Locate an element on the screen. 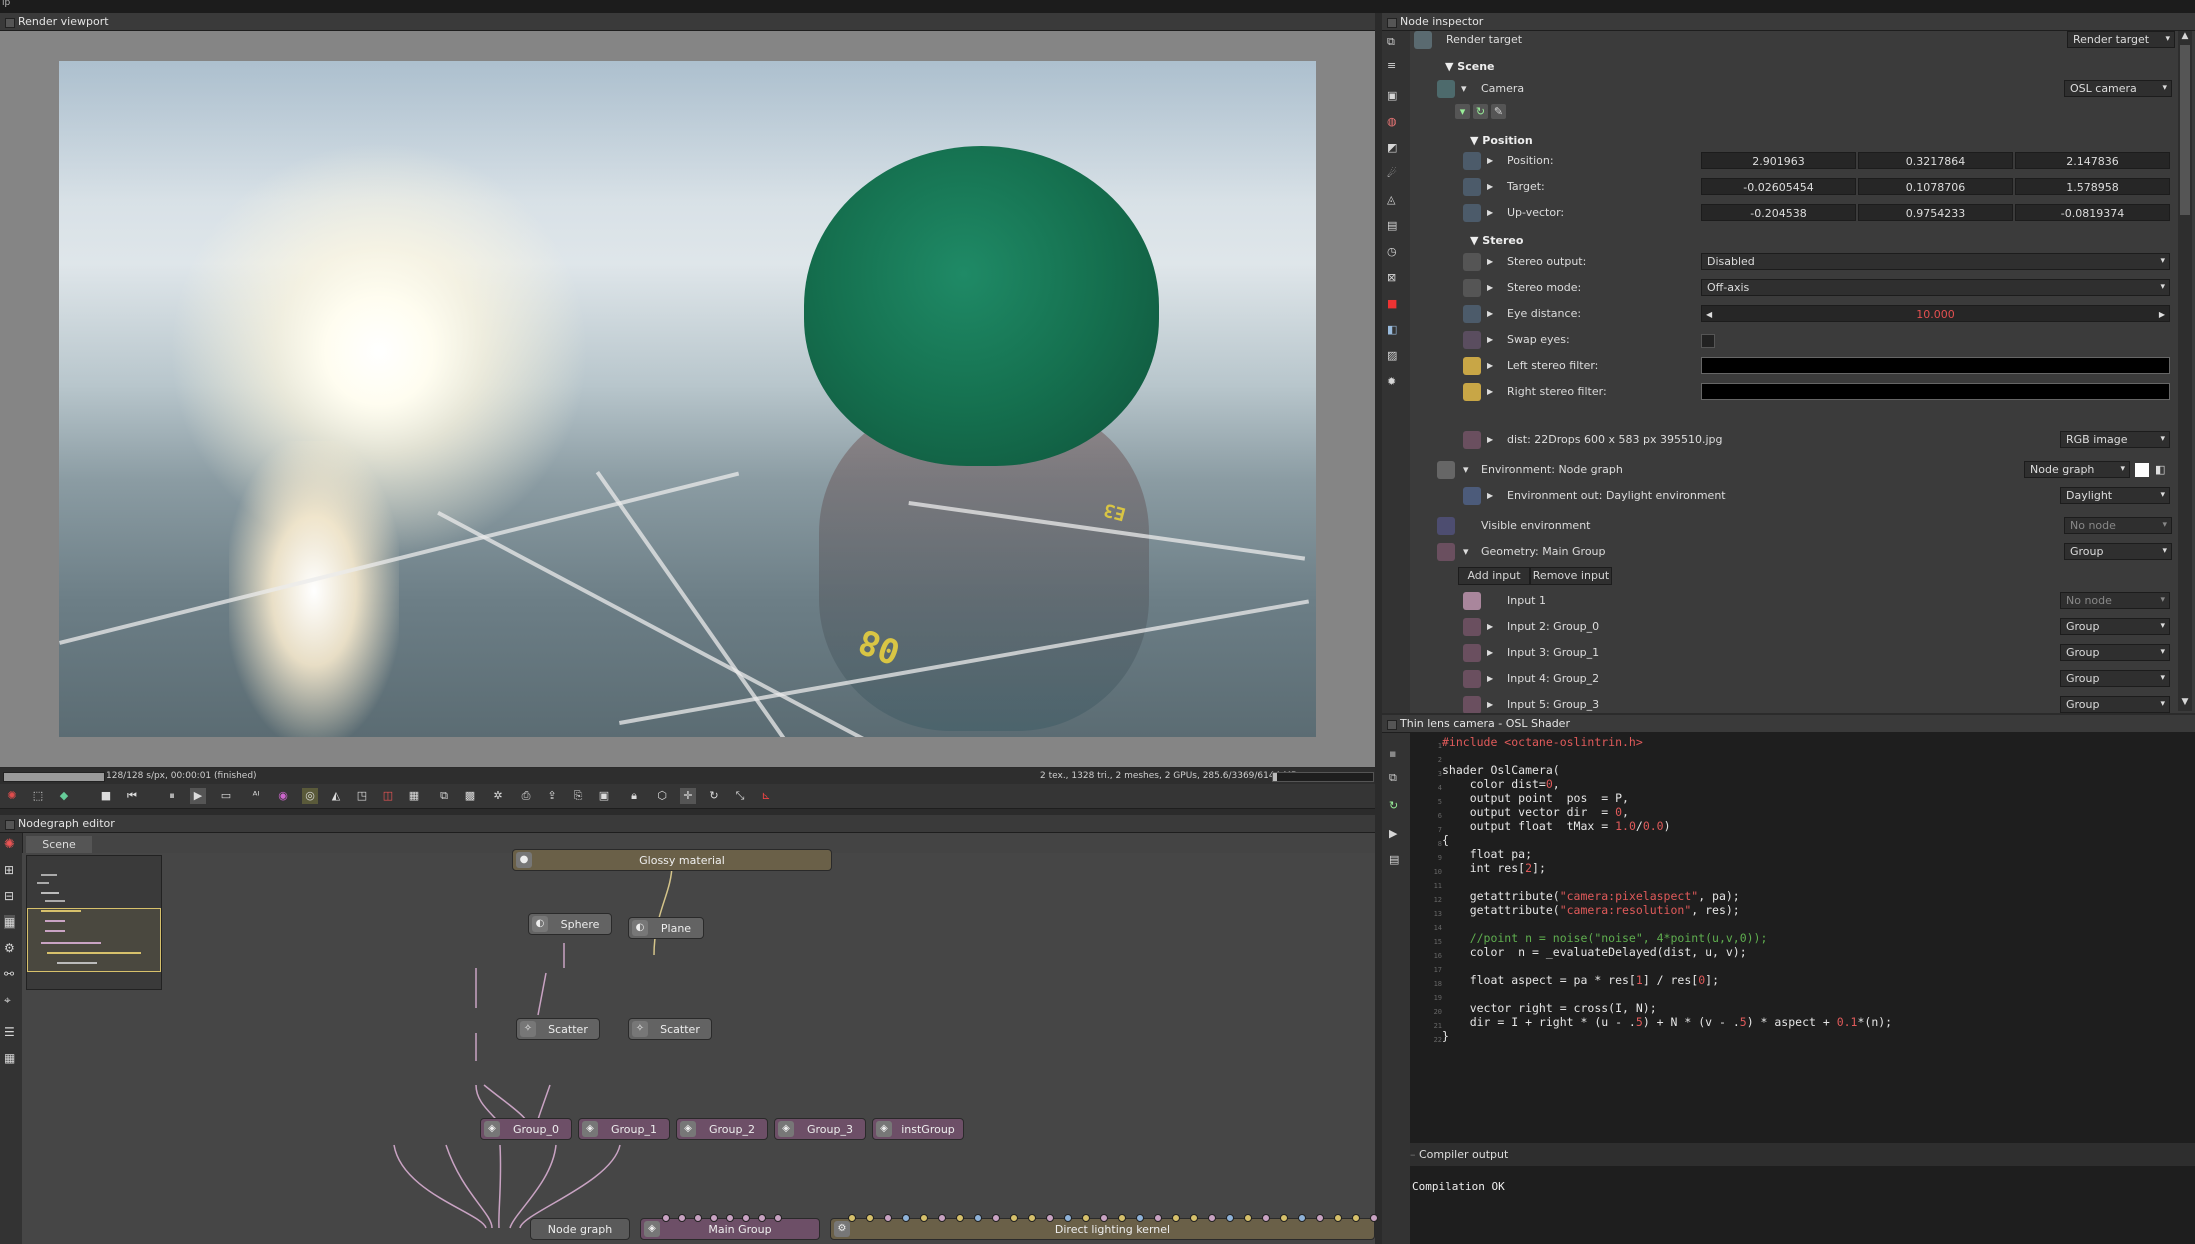 Image resolution: width=2195 pixels, height=1244 pixels. node-group-0: ◈ Group_0 is located at coordinates (526, 1129).